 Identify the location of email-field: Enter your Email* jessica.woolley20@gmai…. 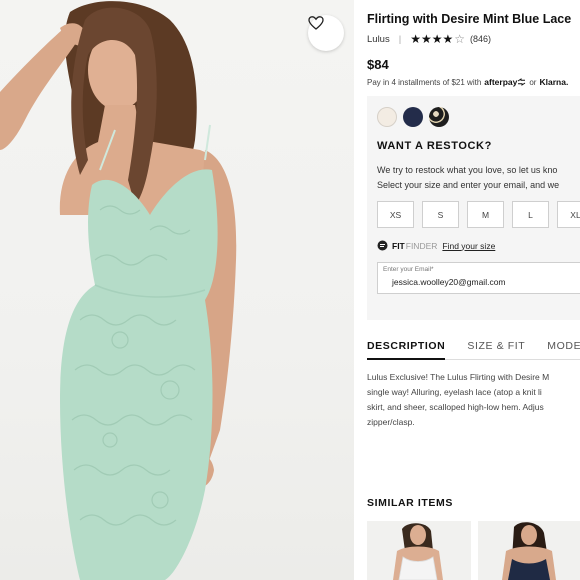
(478, 278).